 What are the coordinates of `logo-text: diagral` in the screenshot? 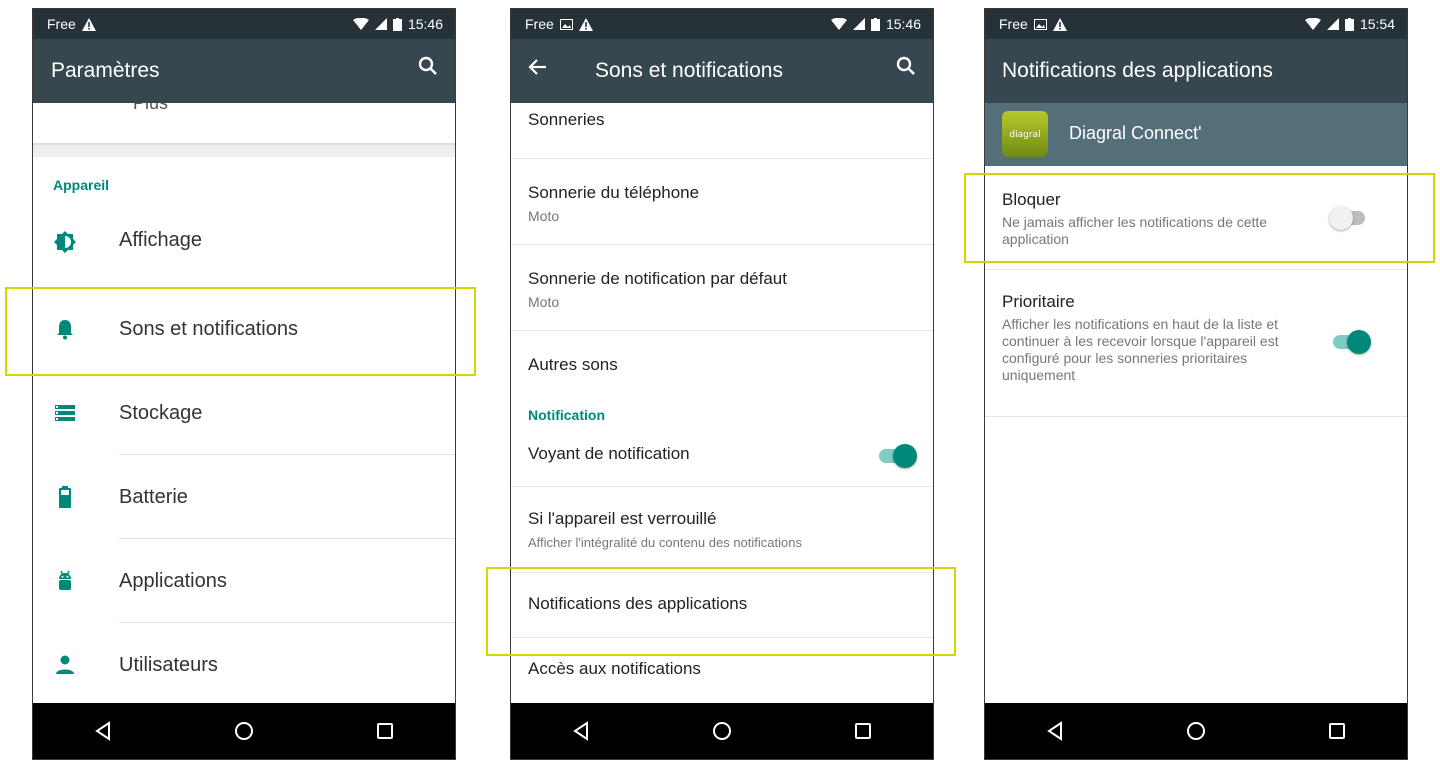 It's located at (1025, 135).